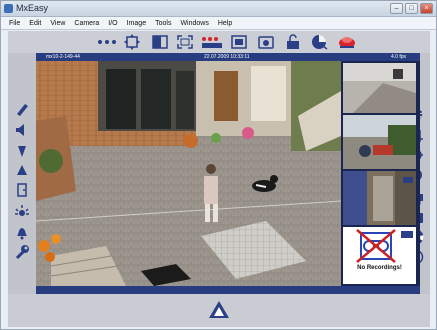 The height and width of the screenshot is (330, 437). What do you see at coordinates (160, 42) in the screenshot?
I see `layout-icon` at bounding box center [160, 42].